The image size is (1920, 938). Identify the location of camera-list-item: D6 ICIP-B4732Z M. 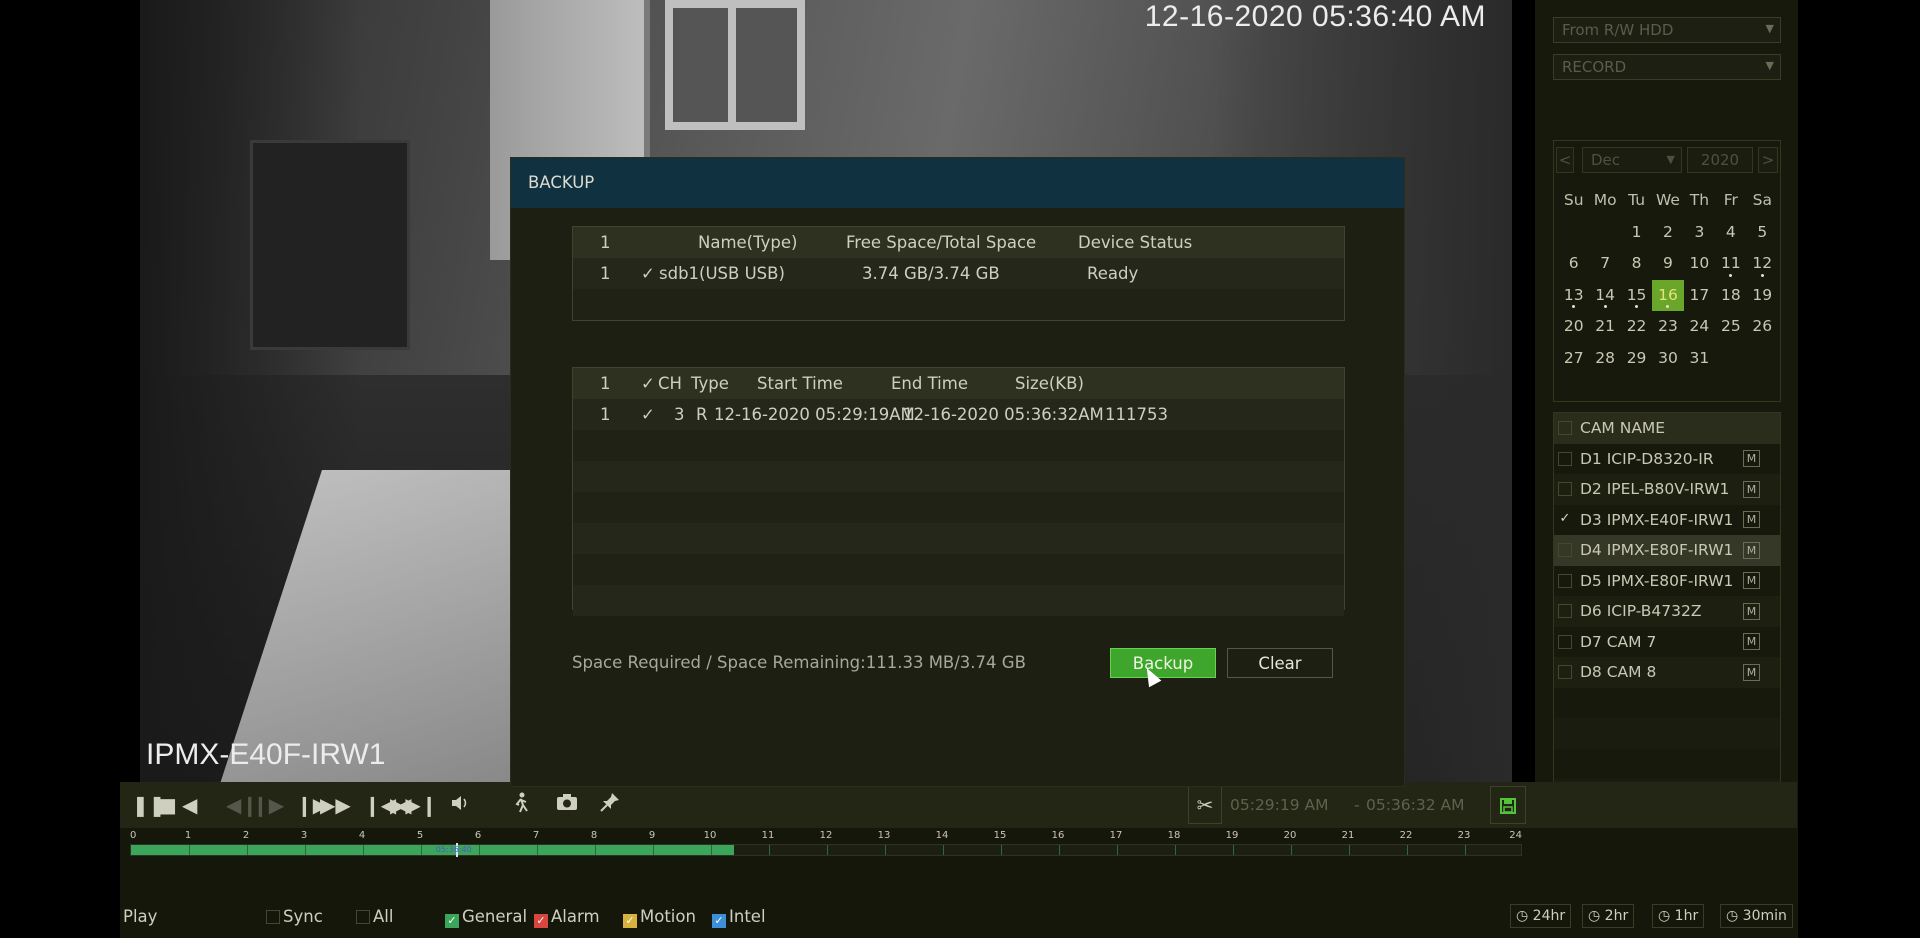
(1667, 611).